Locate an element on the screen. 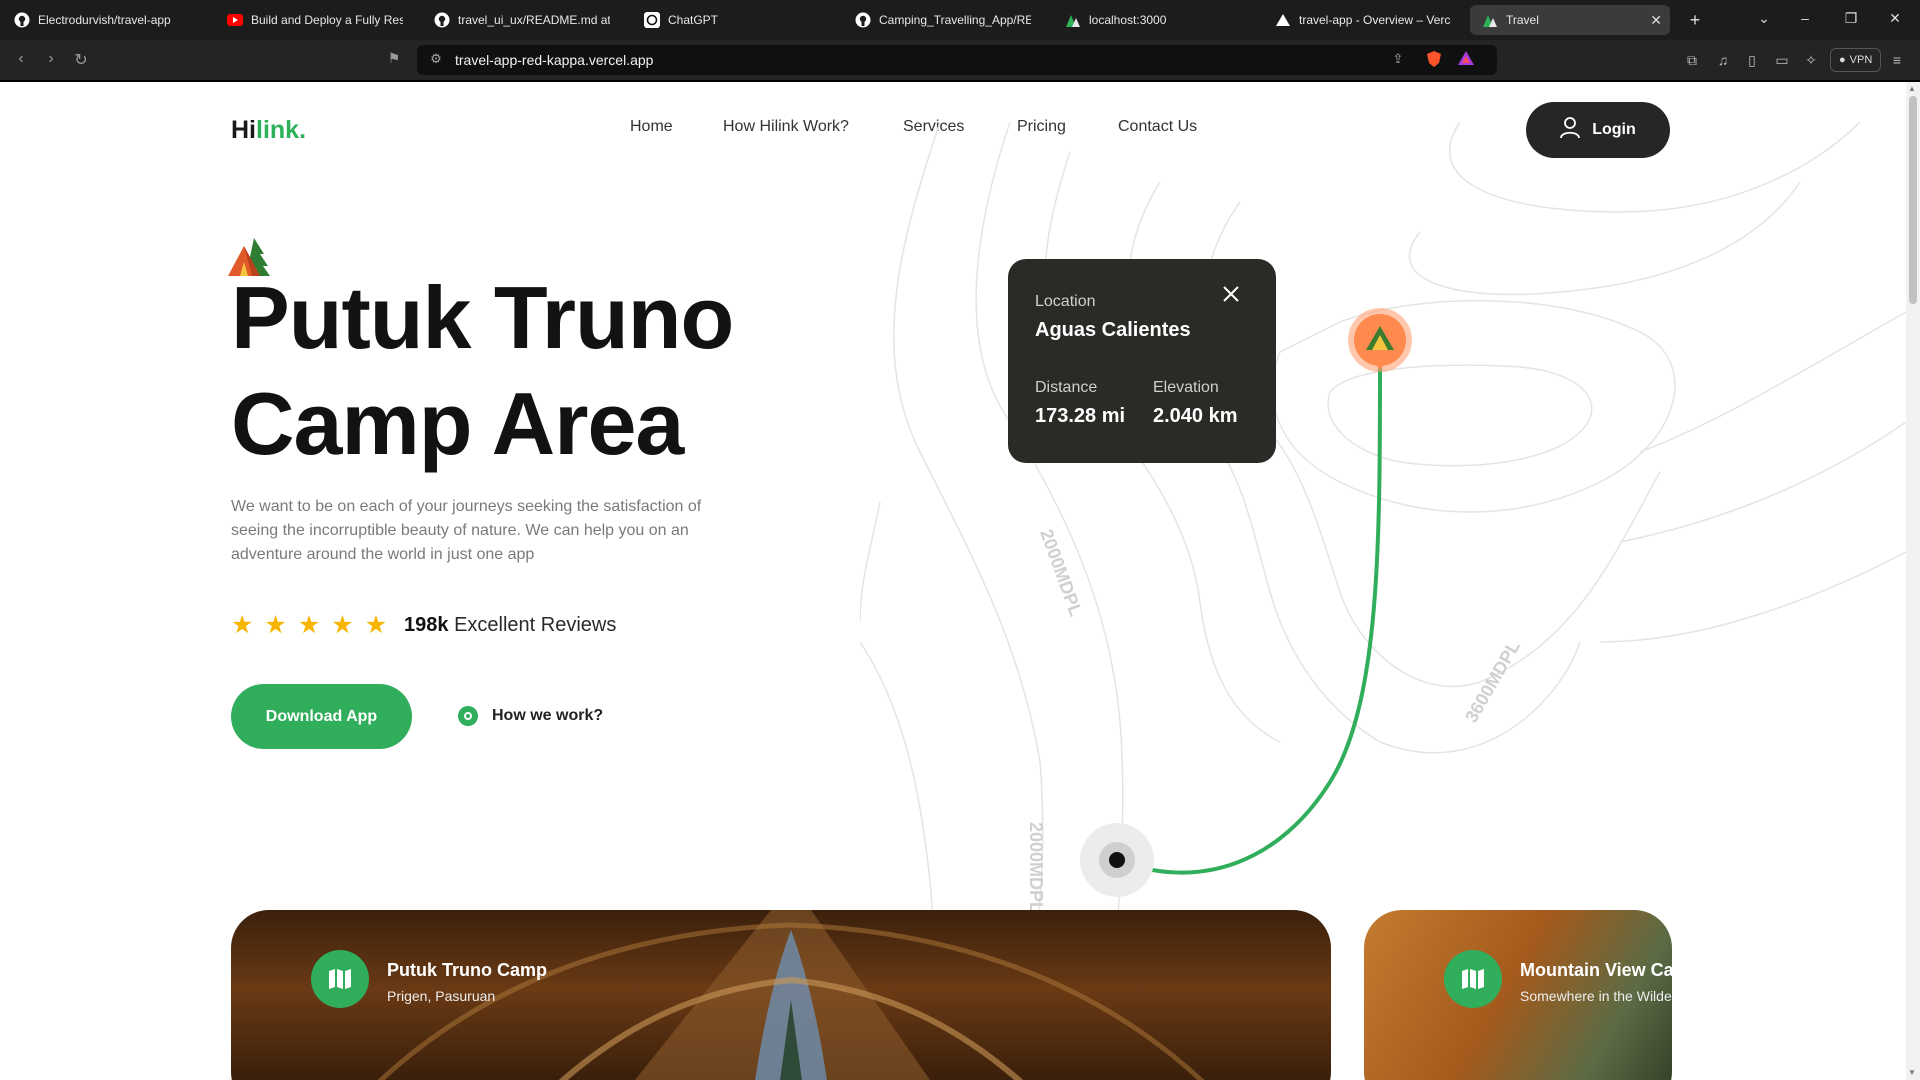 This screenshot has height=1080, width=1920. vercel-icon is located at coordinates (1283, 20).